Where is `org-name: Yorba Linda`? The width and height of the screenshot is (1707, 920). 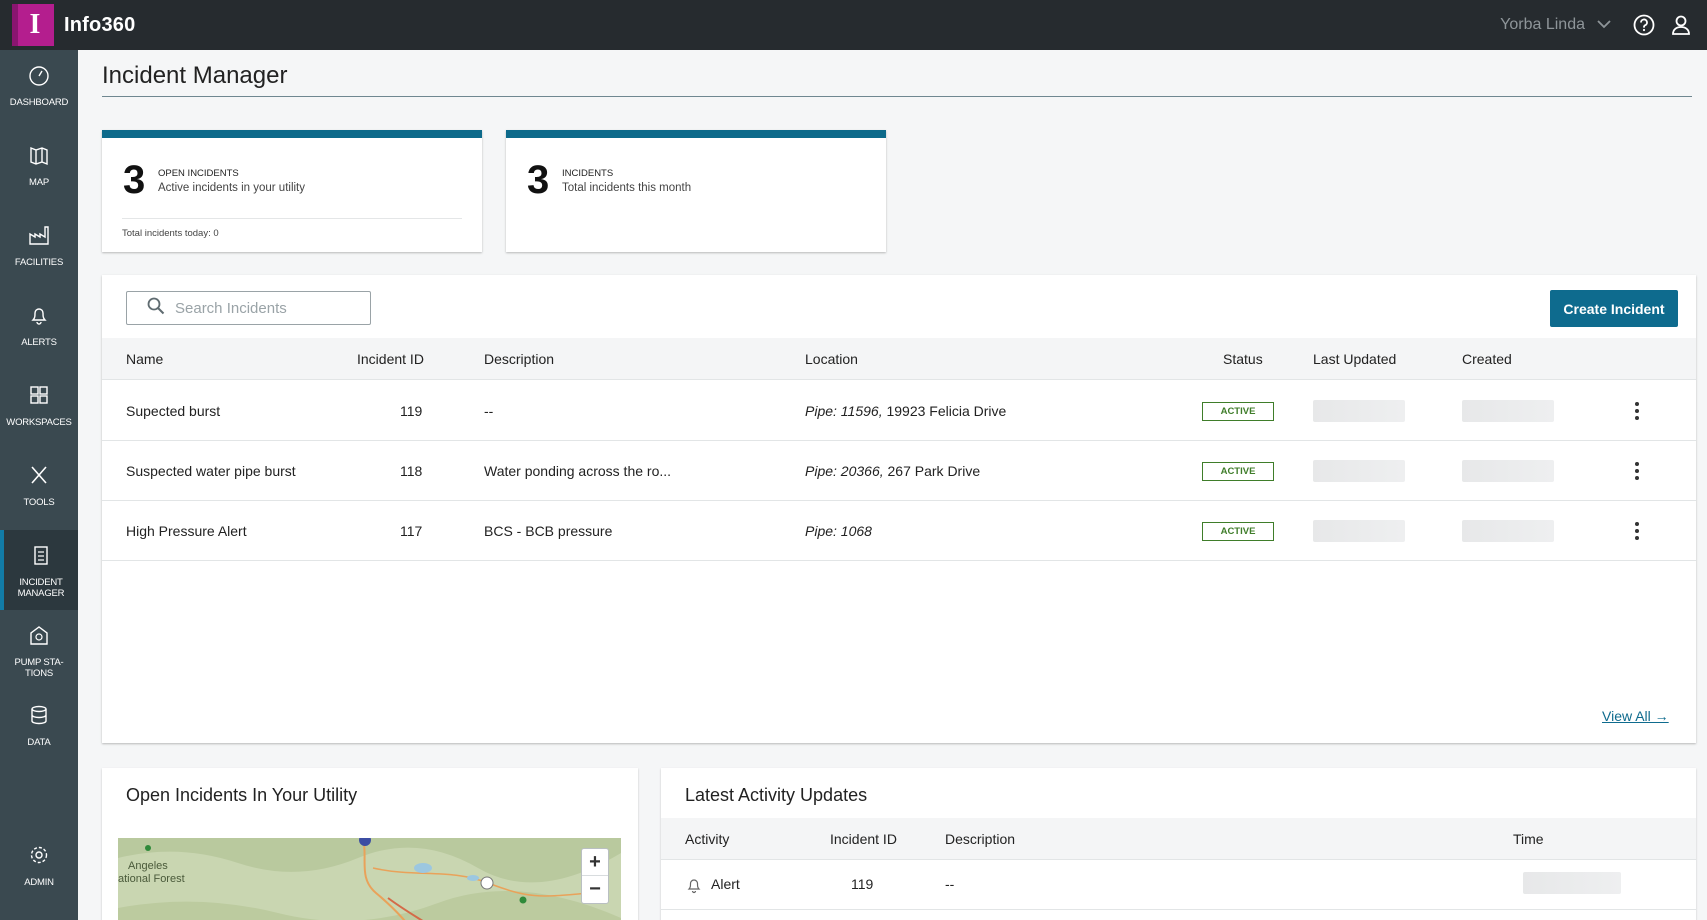 org-name: Yorba Linda is located at coordinates (1542, 24).